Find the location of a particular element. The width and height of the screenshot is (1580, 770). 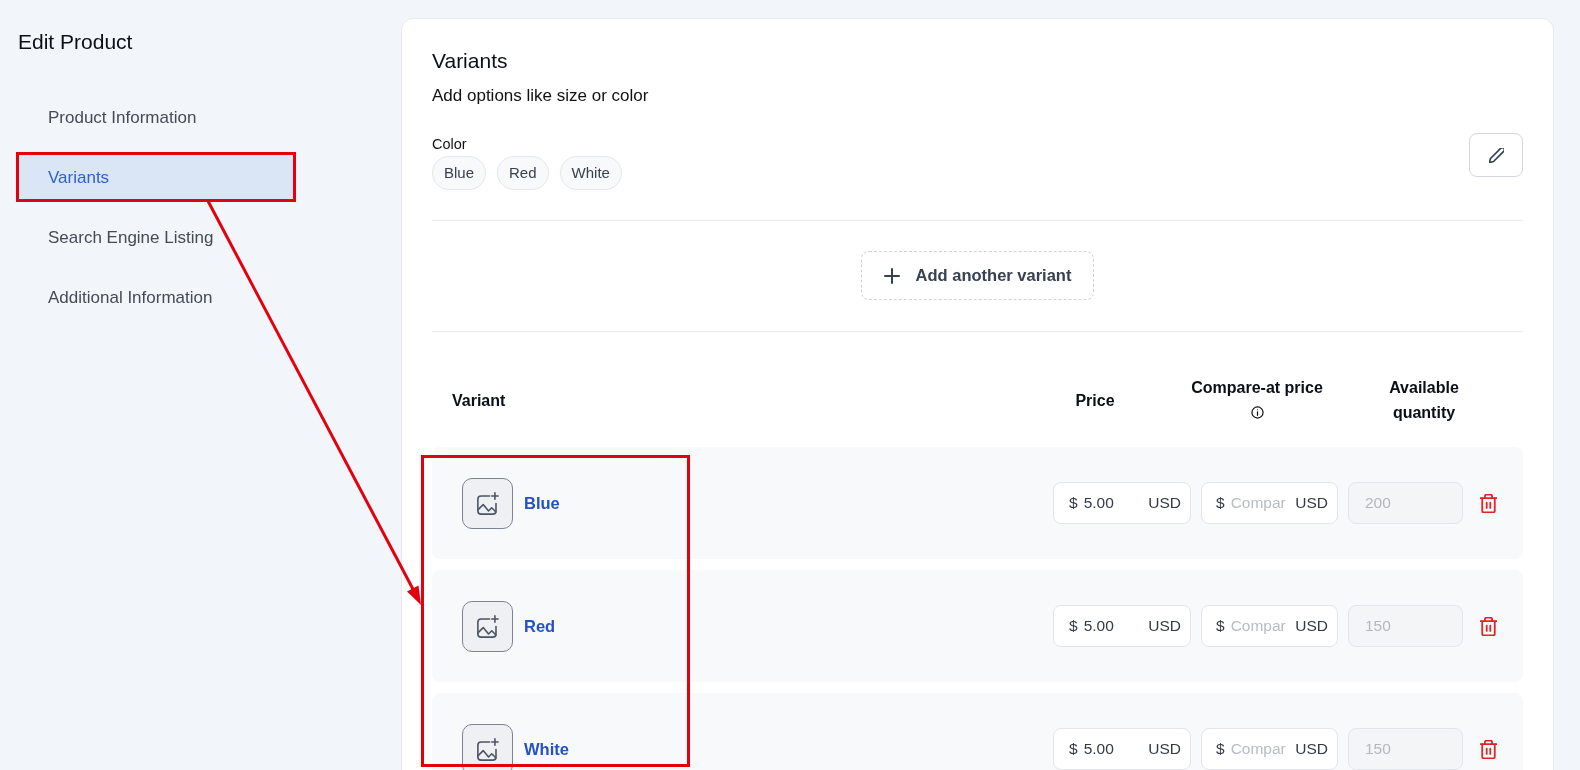

sidebar-item: Product Information is located at coordinates (155, 118).